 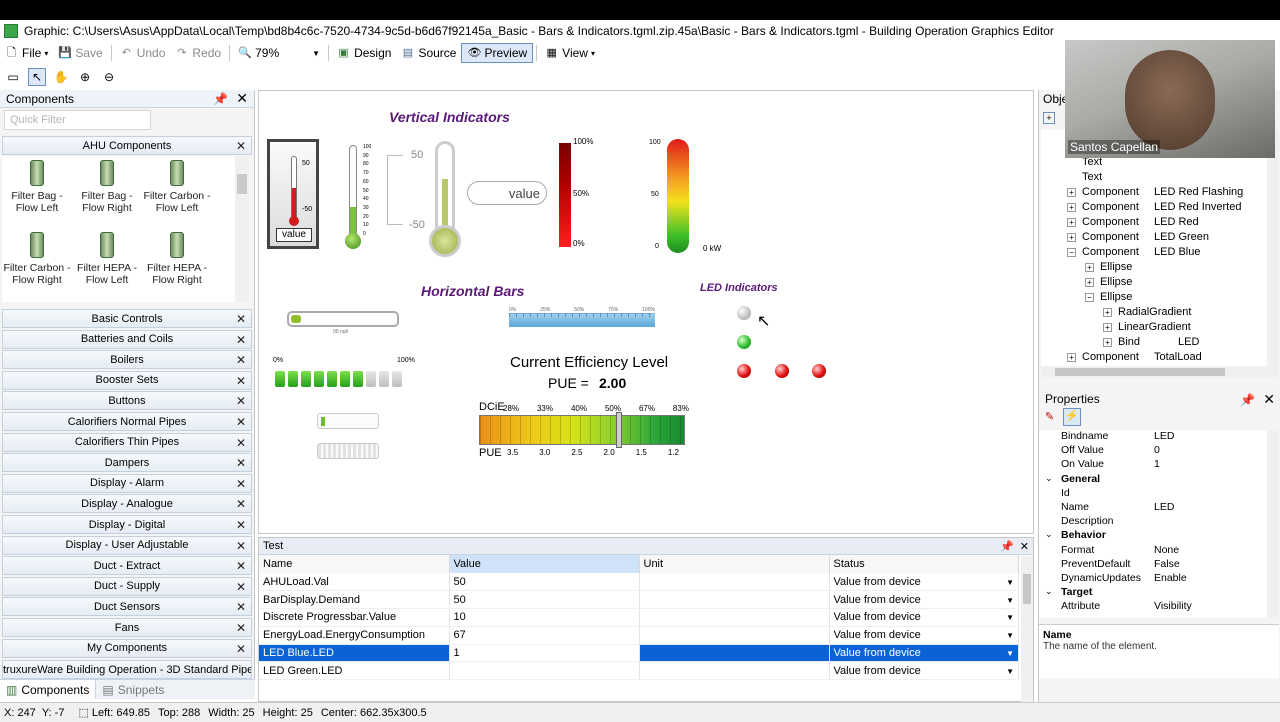 I want to click on component-item: Filter Carbon - Flow Right, so click(x=37, y=259).